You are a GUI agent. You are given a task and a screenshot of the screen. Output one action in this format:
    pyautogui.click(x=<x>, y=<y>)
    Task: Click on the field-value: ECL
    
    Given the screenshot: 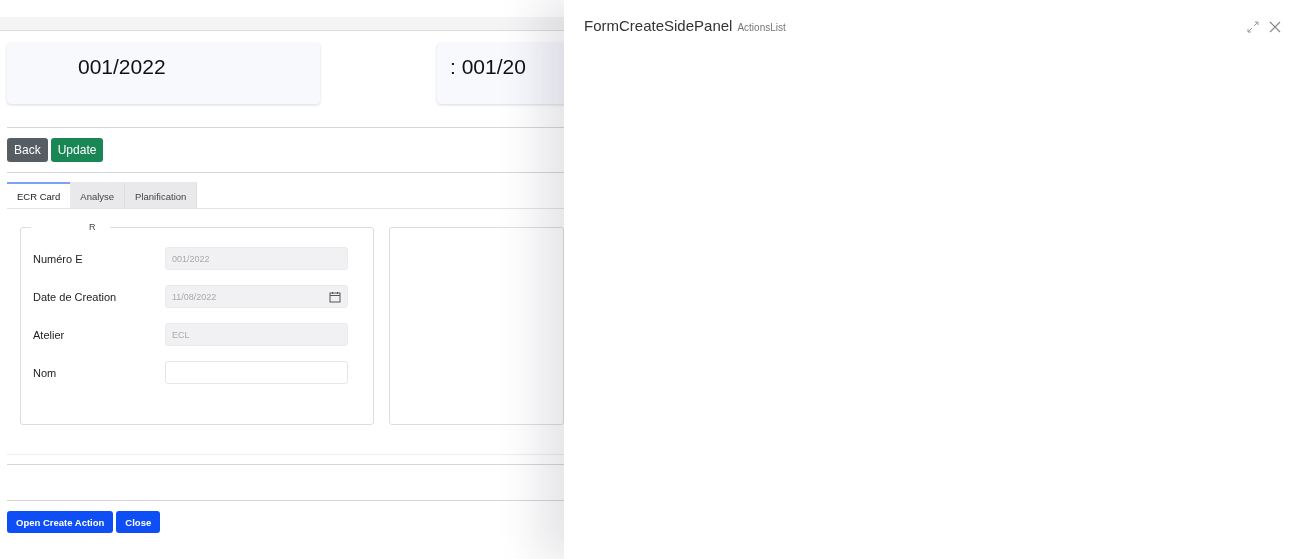 What is the action you would take?
    pyautogui.click(x=181, y=334)
    